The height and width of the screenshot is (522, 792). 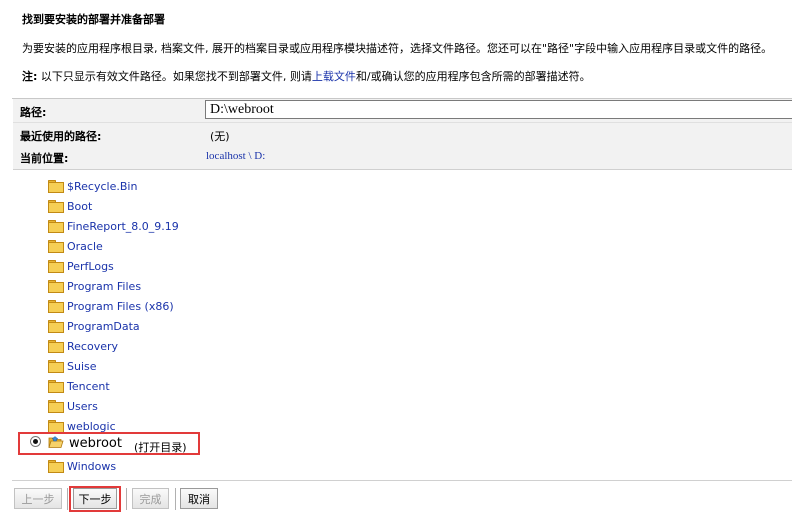 I want to click on current-location-label: 当前位置:, so click(x=44, y=158).